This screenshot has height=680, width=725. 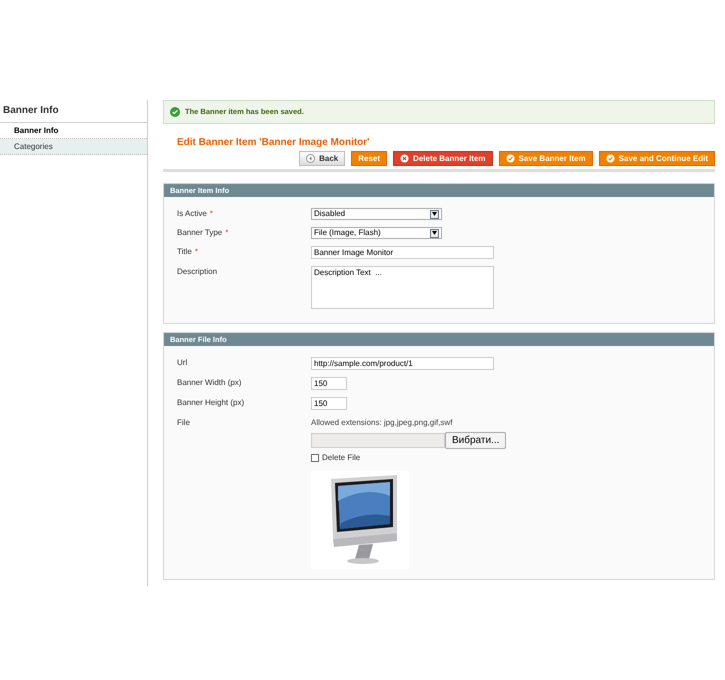 I want to click on field-label: Banner Type, so click(x=199, y=233).